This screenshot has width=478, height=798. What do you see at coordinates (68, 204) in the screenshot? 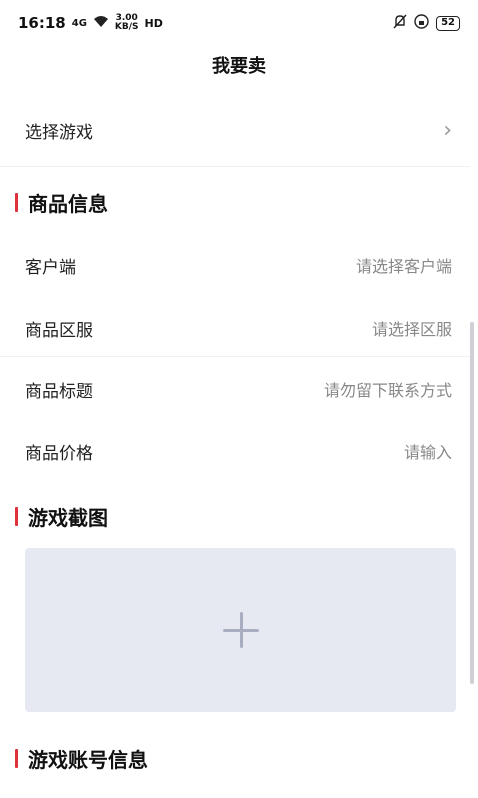
I see `section-title: 商品信息` at bounding box center [68, 204].